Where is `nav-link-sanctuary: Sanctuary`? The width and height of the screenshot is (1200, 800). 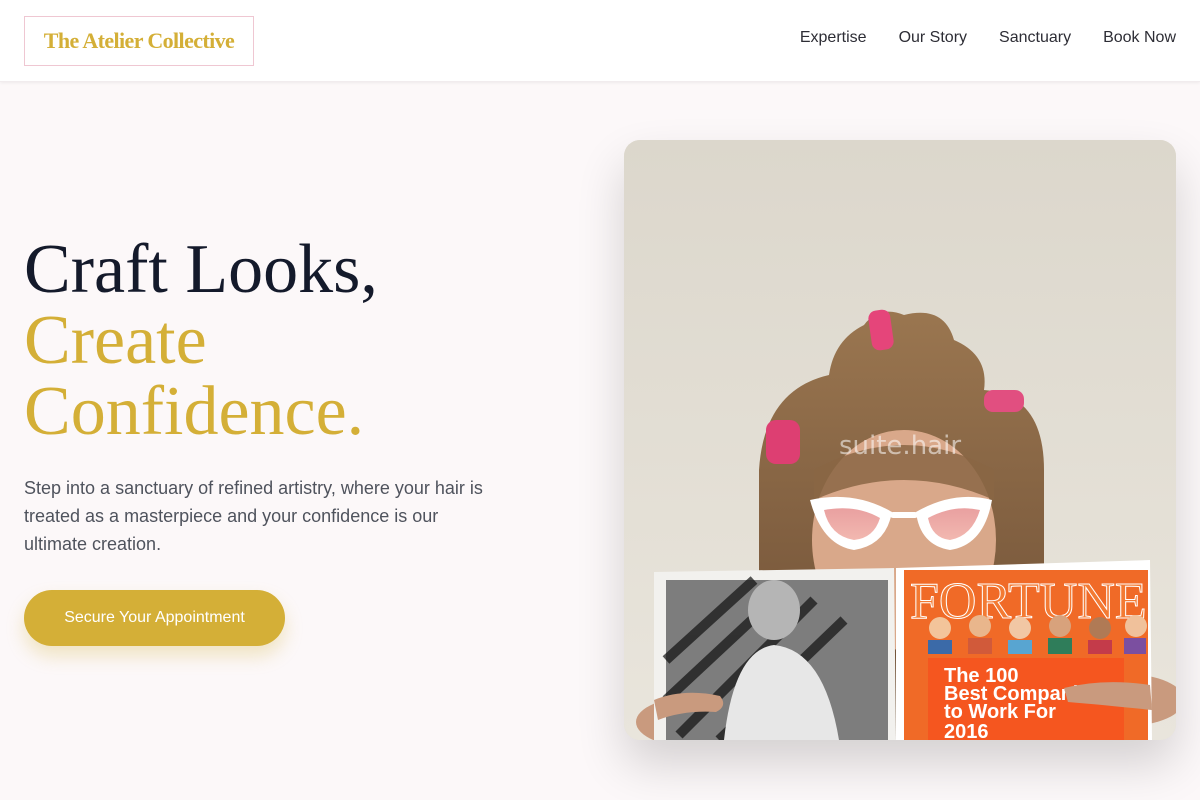 nav-link-sanctuary: Sanctuary is located at coordinates (1035, 38).